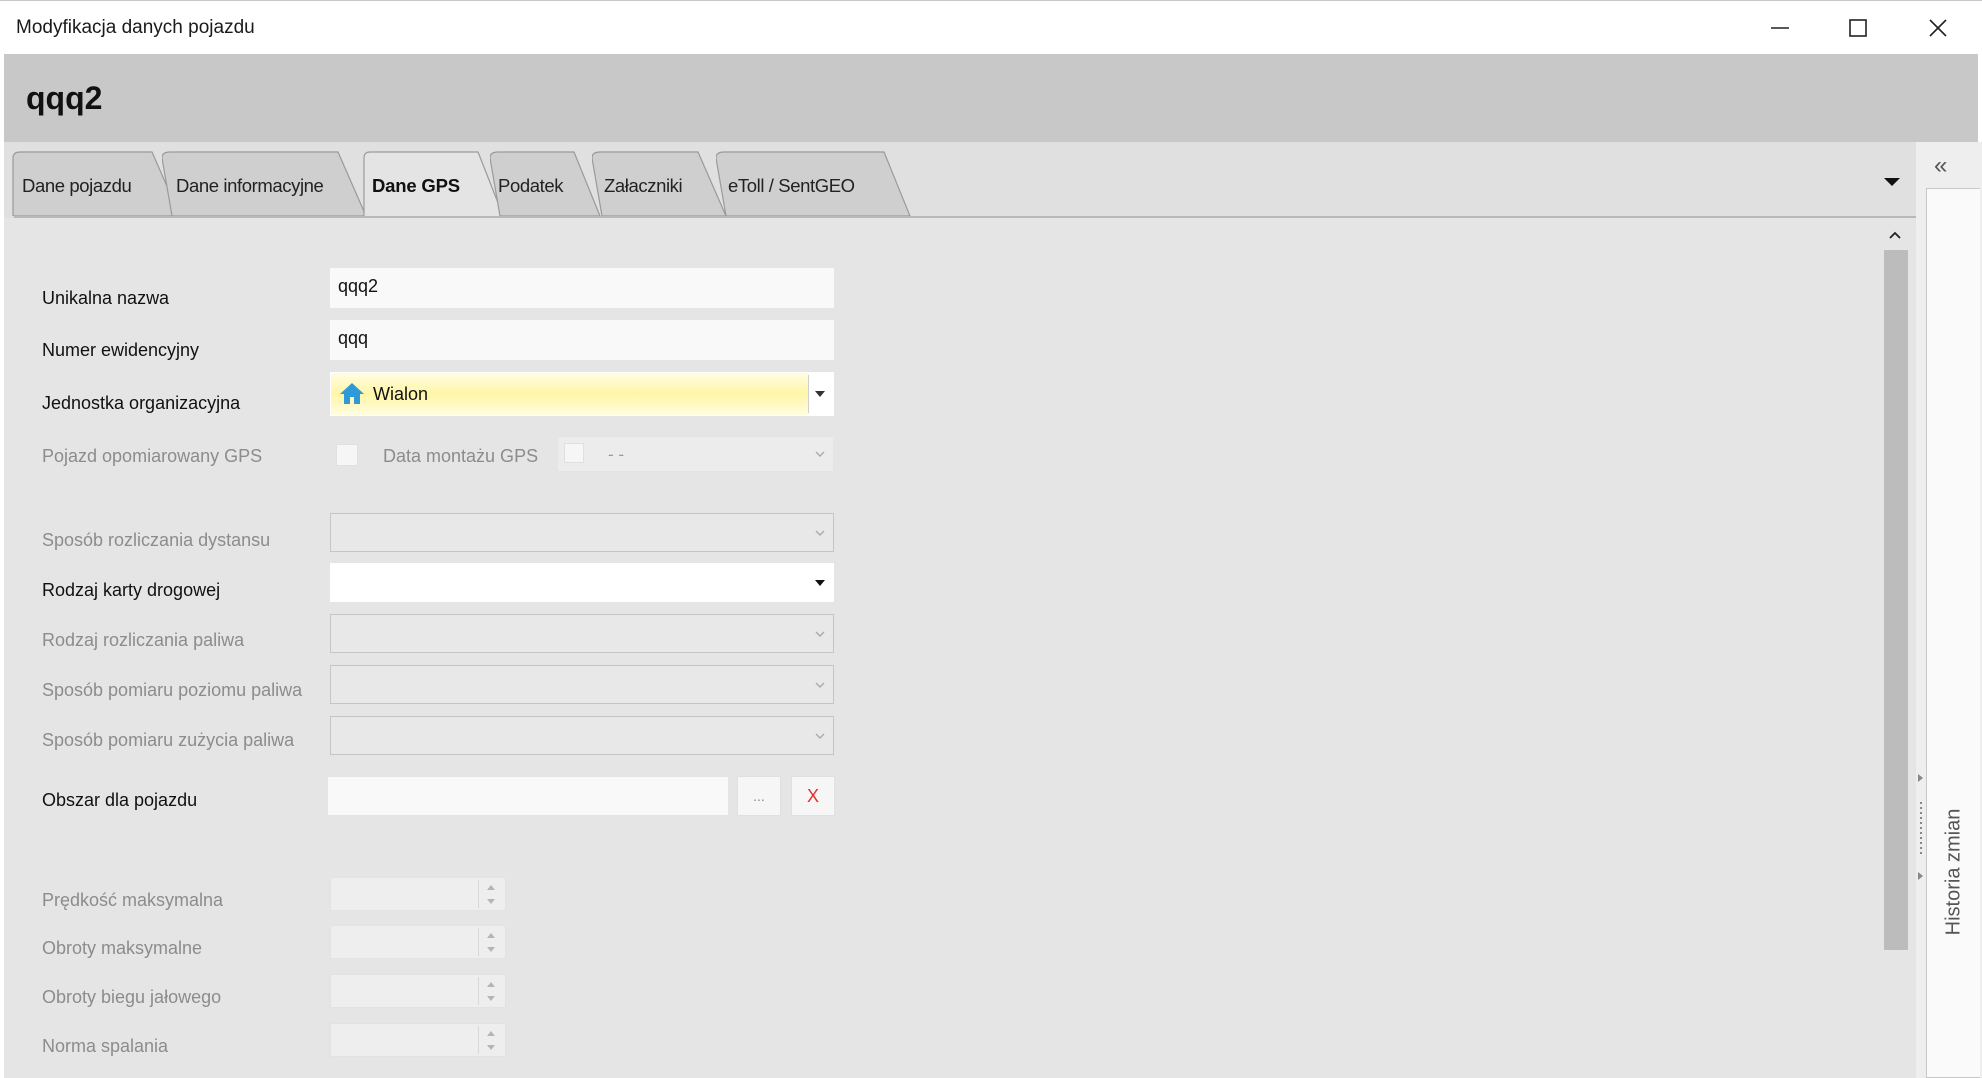 This screenshot has width=1982, height=1078. I want to click on vehicle-area-input, so click(528, 796).